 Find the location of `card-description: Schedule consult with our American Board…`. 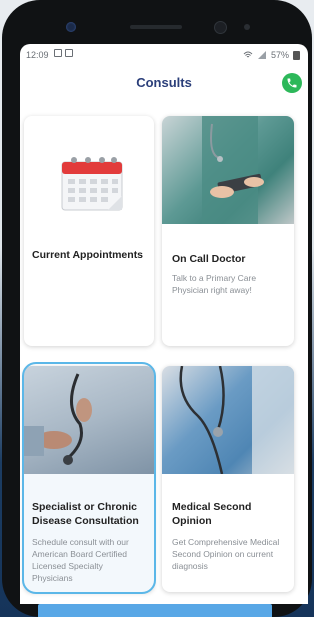

card-description: Schedule consult with our American Board… is located at coordinates (80, 560).